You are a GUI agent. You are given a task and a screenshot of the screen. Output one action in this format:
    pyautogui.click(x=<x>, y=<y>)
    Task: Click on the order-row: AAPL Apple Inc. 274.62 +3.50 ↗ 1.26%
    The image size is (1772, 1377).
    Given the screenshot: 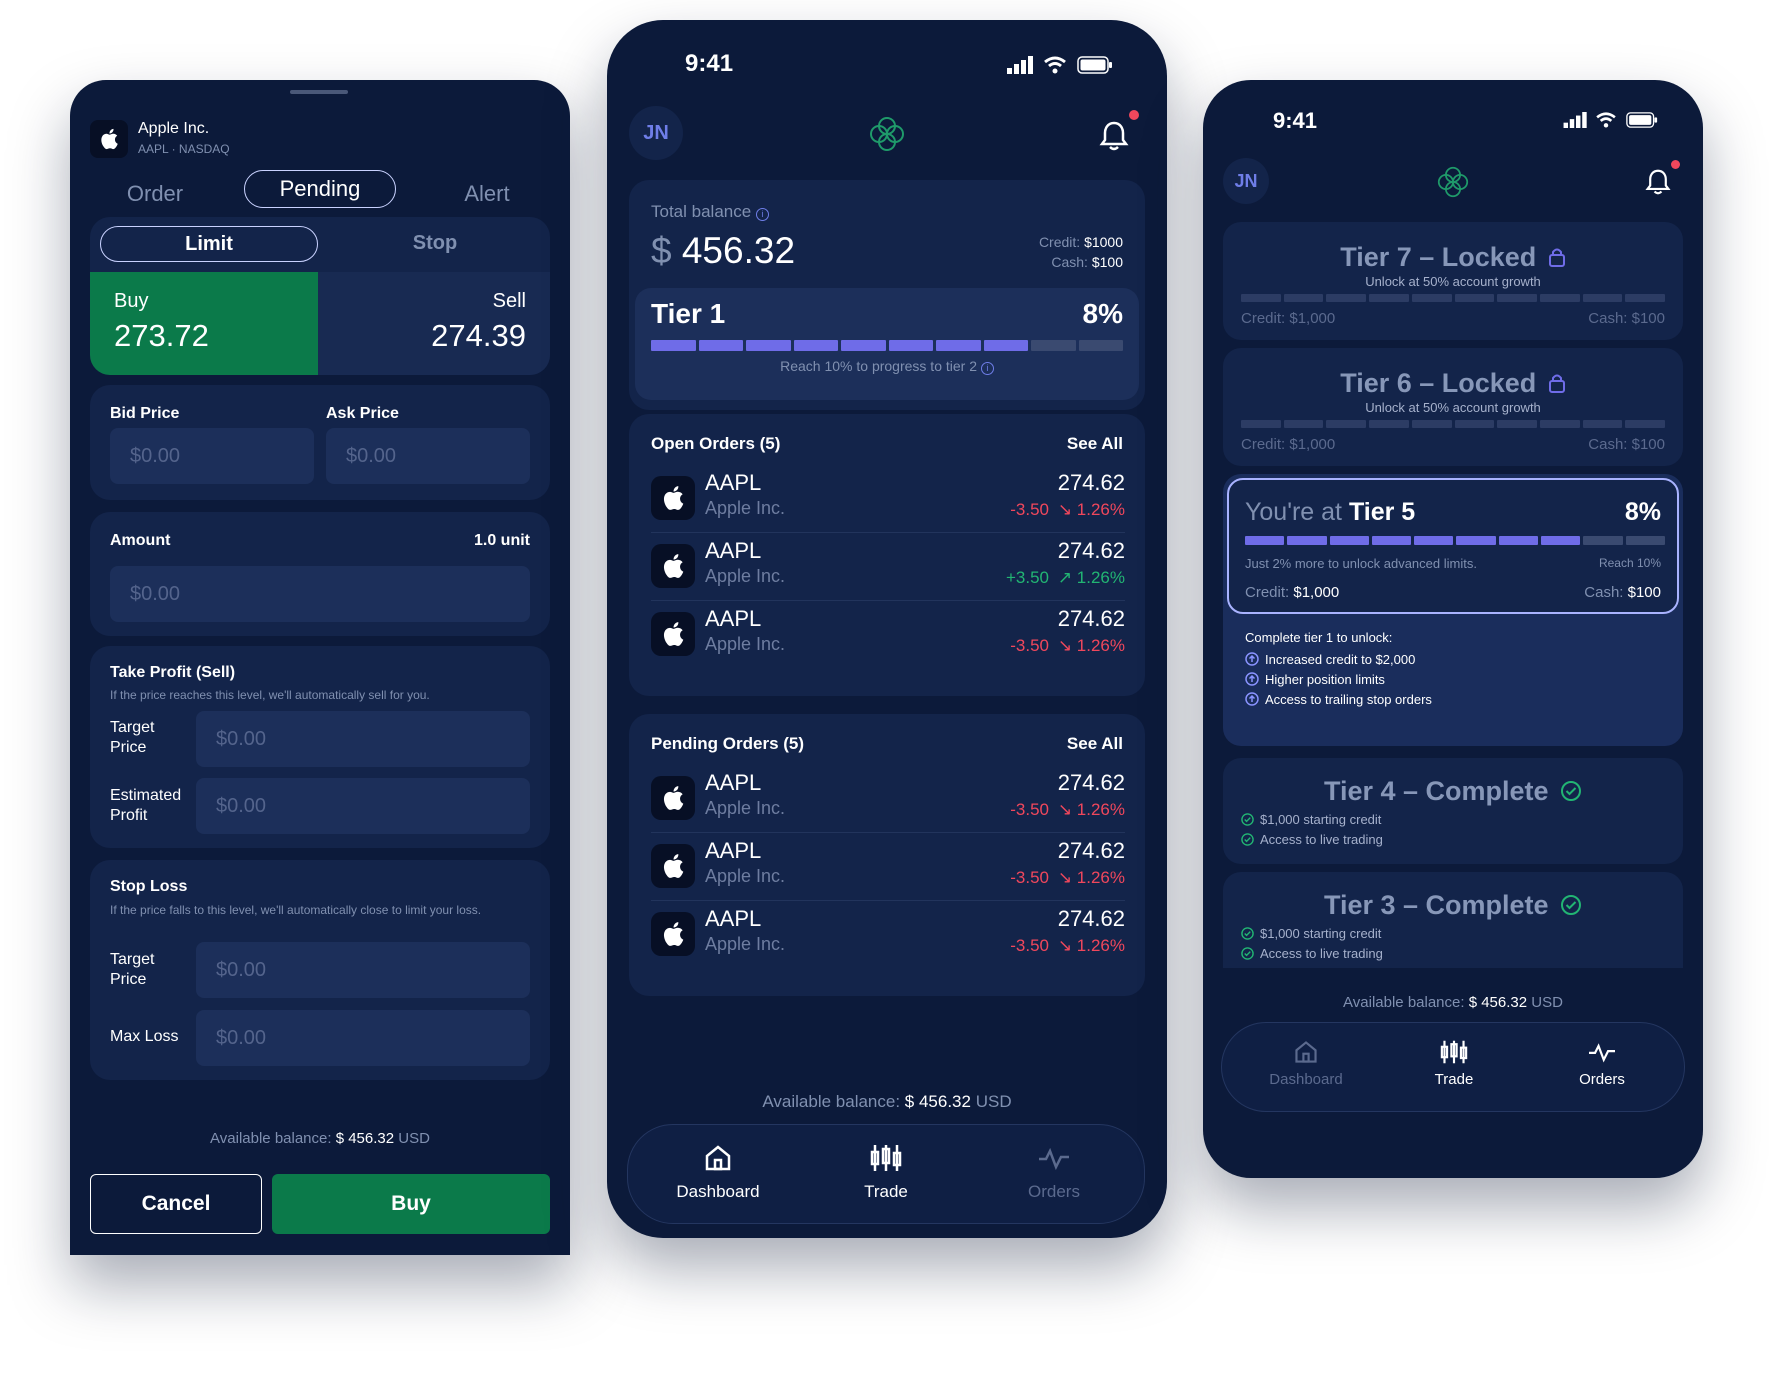 What is the action you would take?
    pyautogui.click(x=888, y=568)
    